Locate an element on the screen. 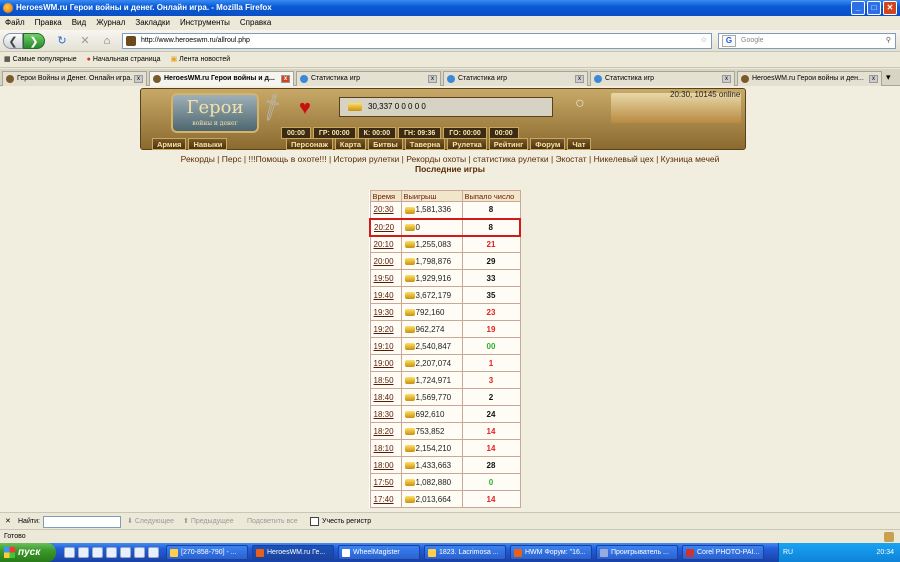 This screenshot has width=900, height=562. quicklaunch-media-icon is located at coordinates (111, 552).